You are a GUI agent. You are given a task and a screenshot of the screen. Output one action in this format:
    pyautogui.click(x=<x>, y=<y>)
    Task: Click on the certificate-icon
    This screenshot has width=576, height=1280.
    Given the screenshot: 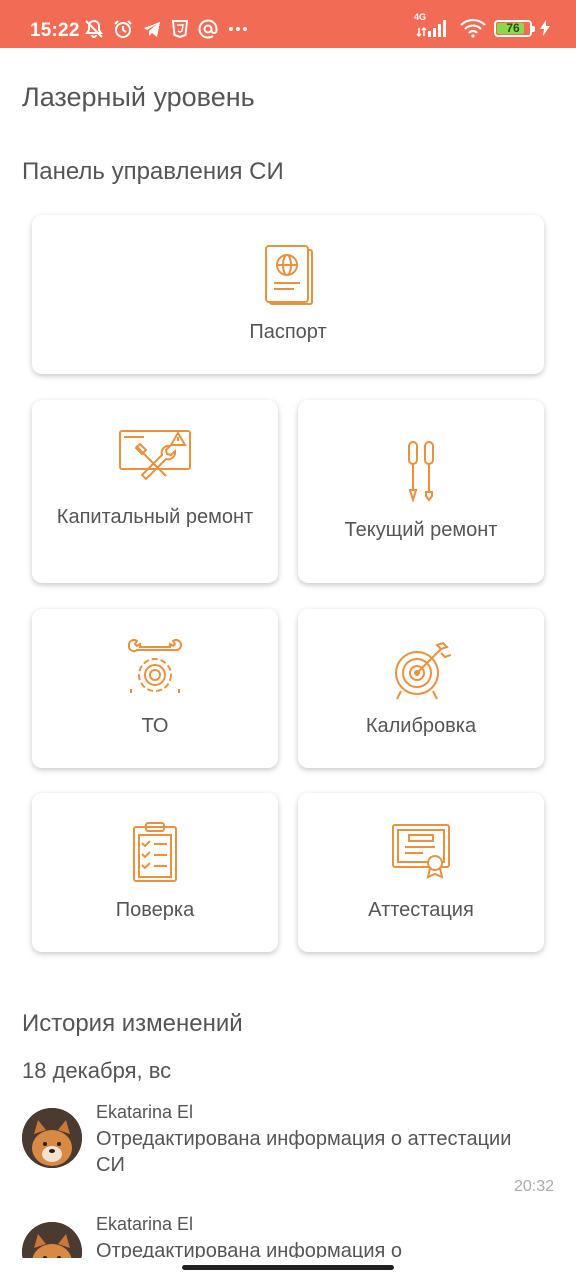 What is the action you would take?
    pyautogui.click(x=421, y=851)
    